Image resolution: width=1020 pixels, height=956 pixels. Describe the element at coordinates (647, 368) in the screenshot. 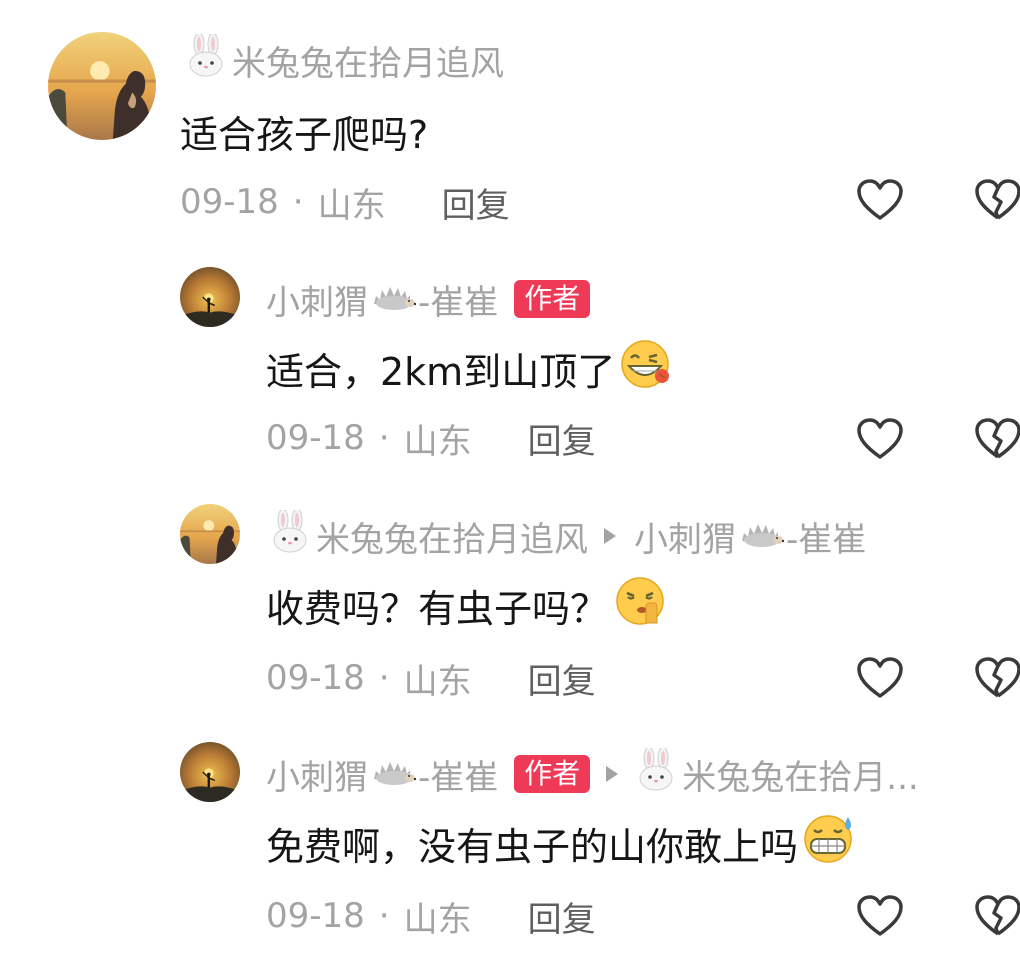

I see `grinning-emoji-icon` at that location.